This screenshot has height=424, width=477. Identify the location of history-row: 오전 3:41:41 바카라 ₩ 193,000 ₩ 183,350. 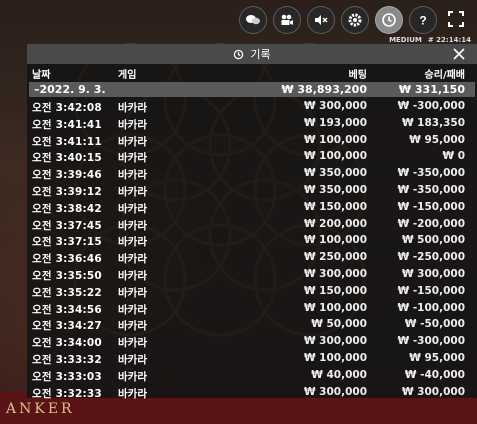
(252, 123).